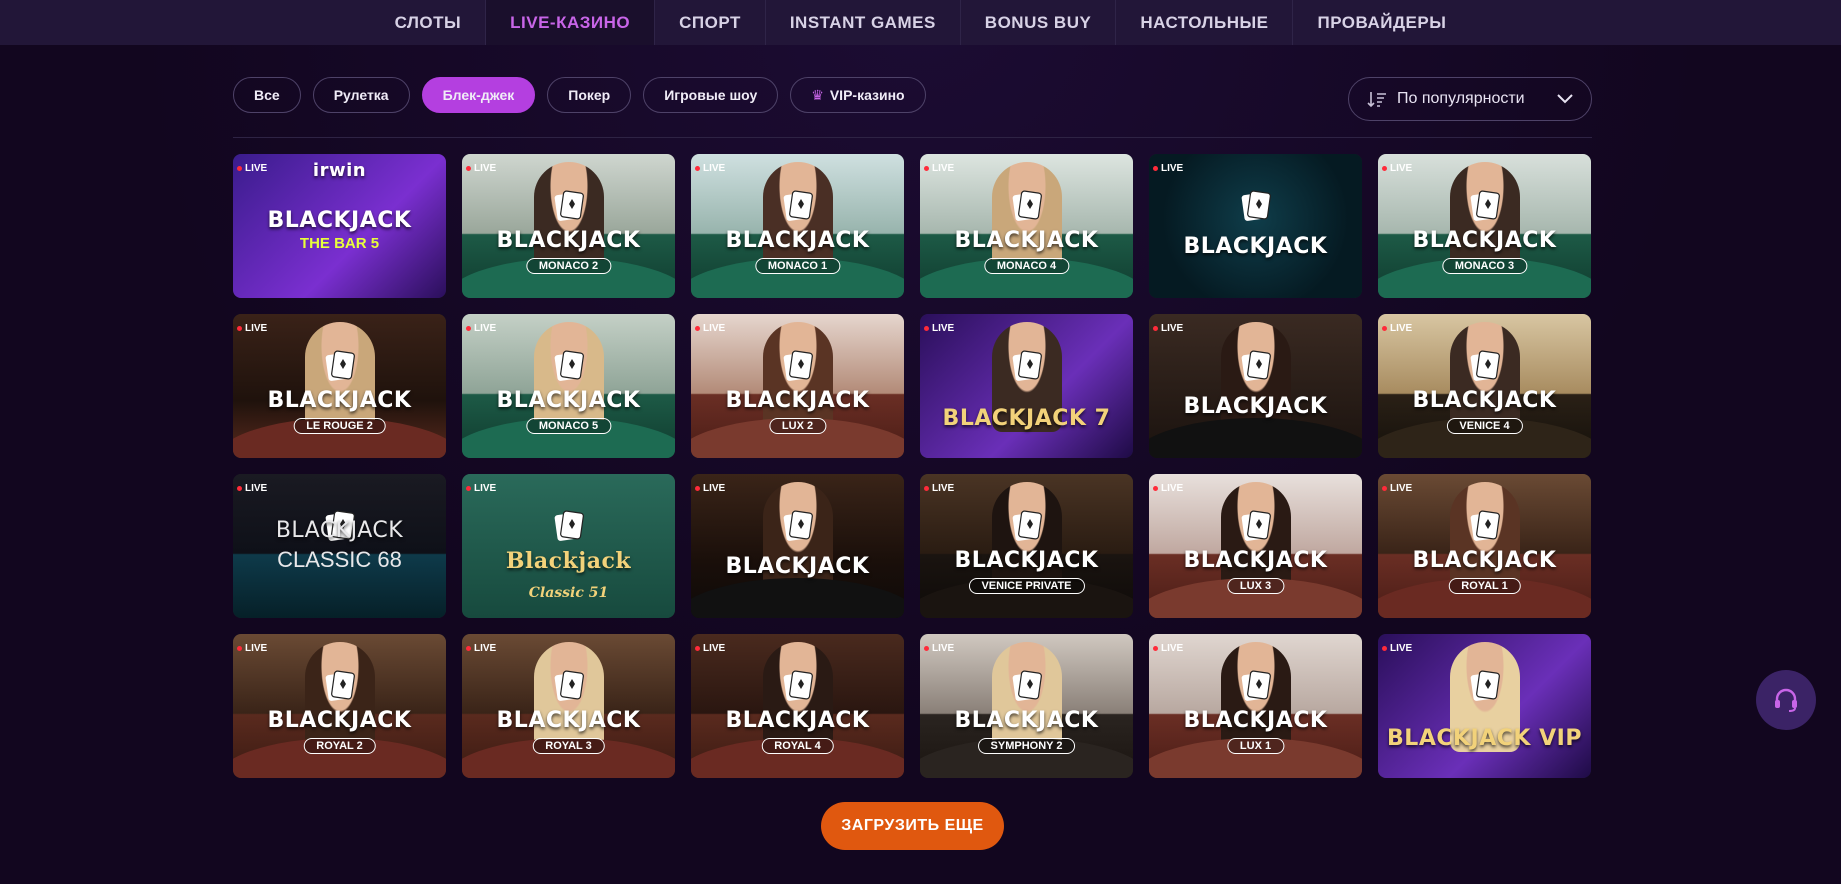 The height and width of the screenshot is (884, 1841). I want to click on game-card: LIVE BLACKJACK CLASSIC 68, so click(339, 546).